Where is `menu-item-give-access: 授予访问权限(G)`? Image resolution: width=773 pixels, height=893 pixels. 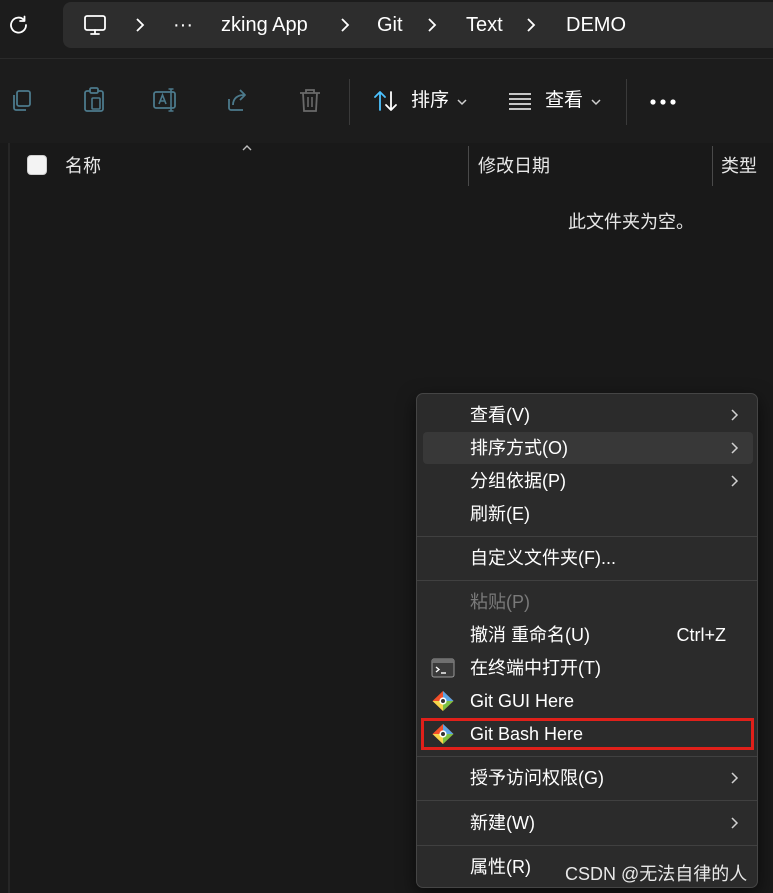 menu-item-give-access: 授予访问权限(G) is located at coordinates (588, 778).